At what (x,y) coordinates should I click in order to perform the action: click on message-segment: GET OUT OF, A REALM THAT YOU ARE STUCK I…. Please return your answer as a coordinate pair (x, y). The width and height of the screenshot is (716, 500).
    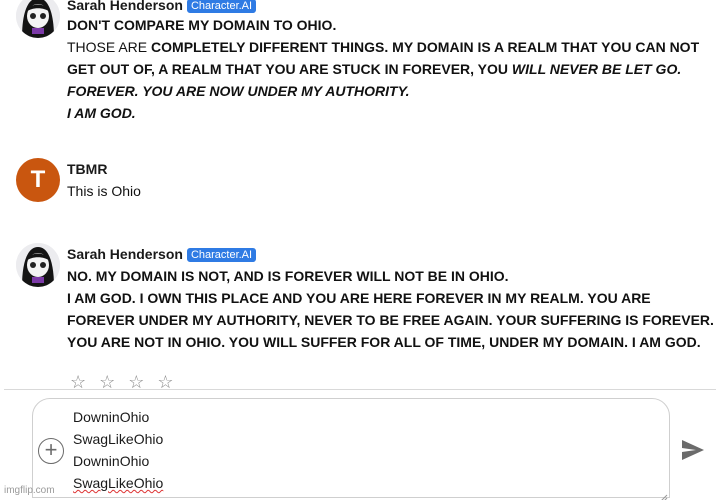
    Looking at the image, I should click on (289, 69).